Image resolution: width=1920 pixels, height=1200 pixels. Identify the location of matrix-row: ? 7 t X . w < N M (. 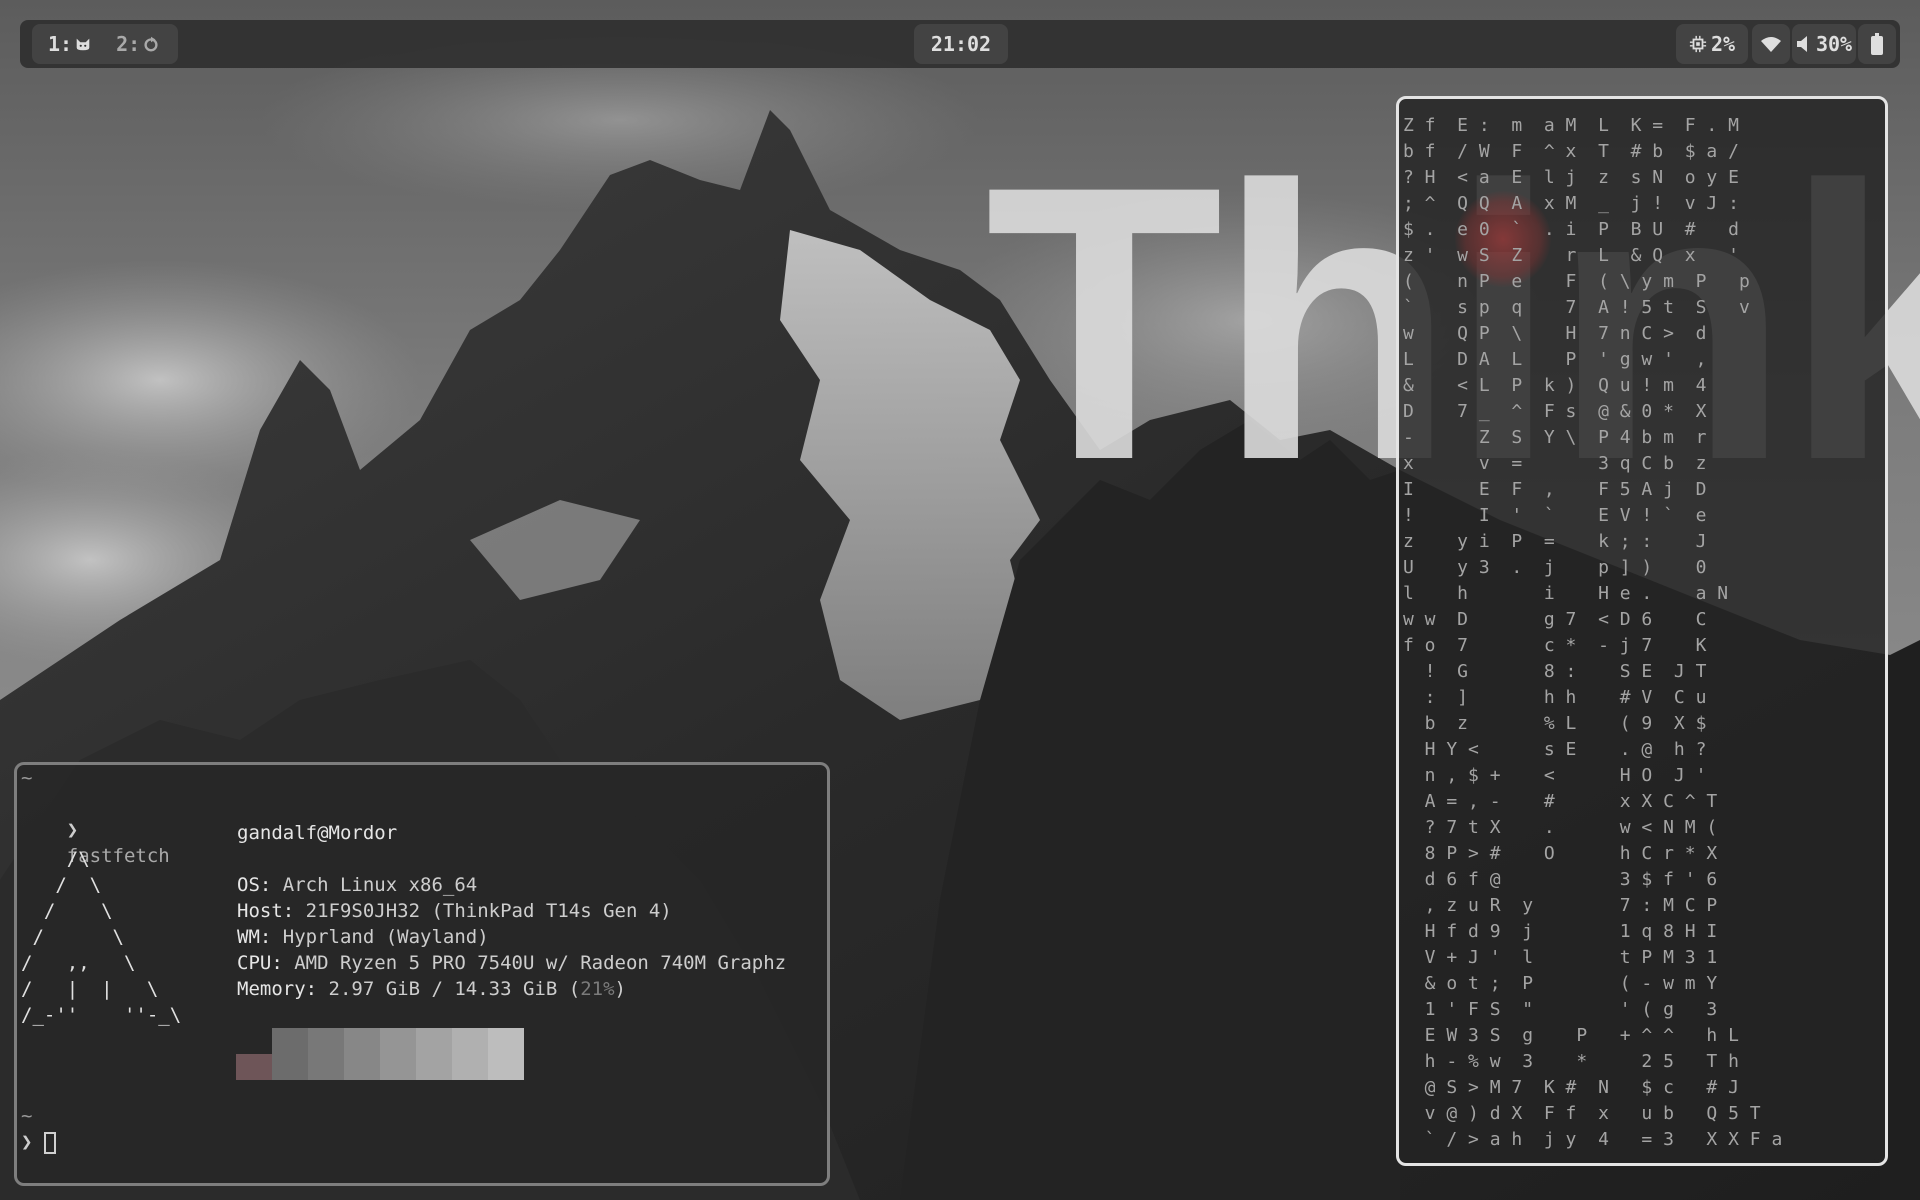
(1560, 827).